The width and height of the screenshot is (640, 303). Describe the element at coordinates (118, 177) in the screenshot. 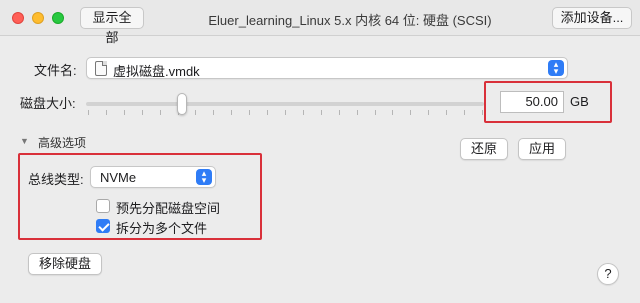

I see `bus-type-value: NVMe` at that location.